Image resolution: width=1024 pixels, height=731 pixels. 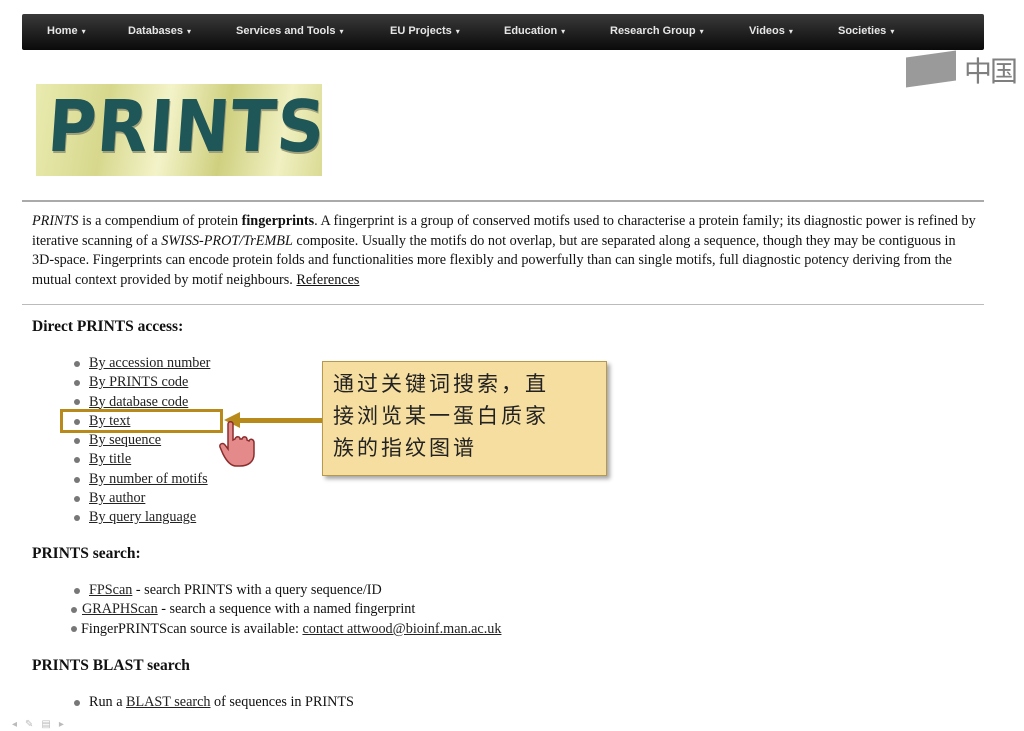 I want to click on nav-services-label: Services and Tools, so click(x=286, y=31).